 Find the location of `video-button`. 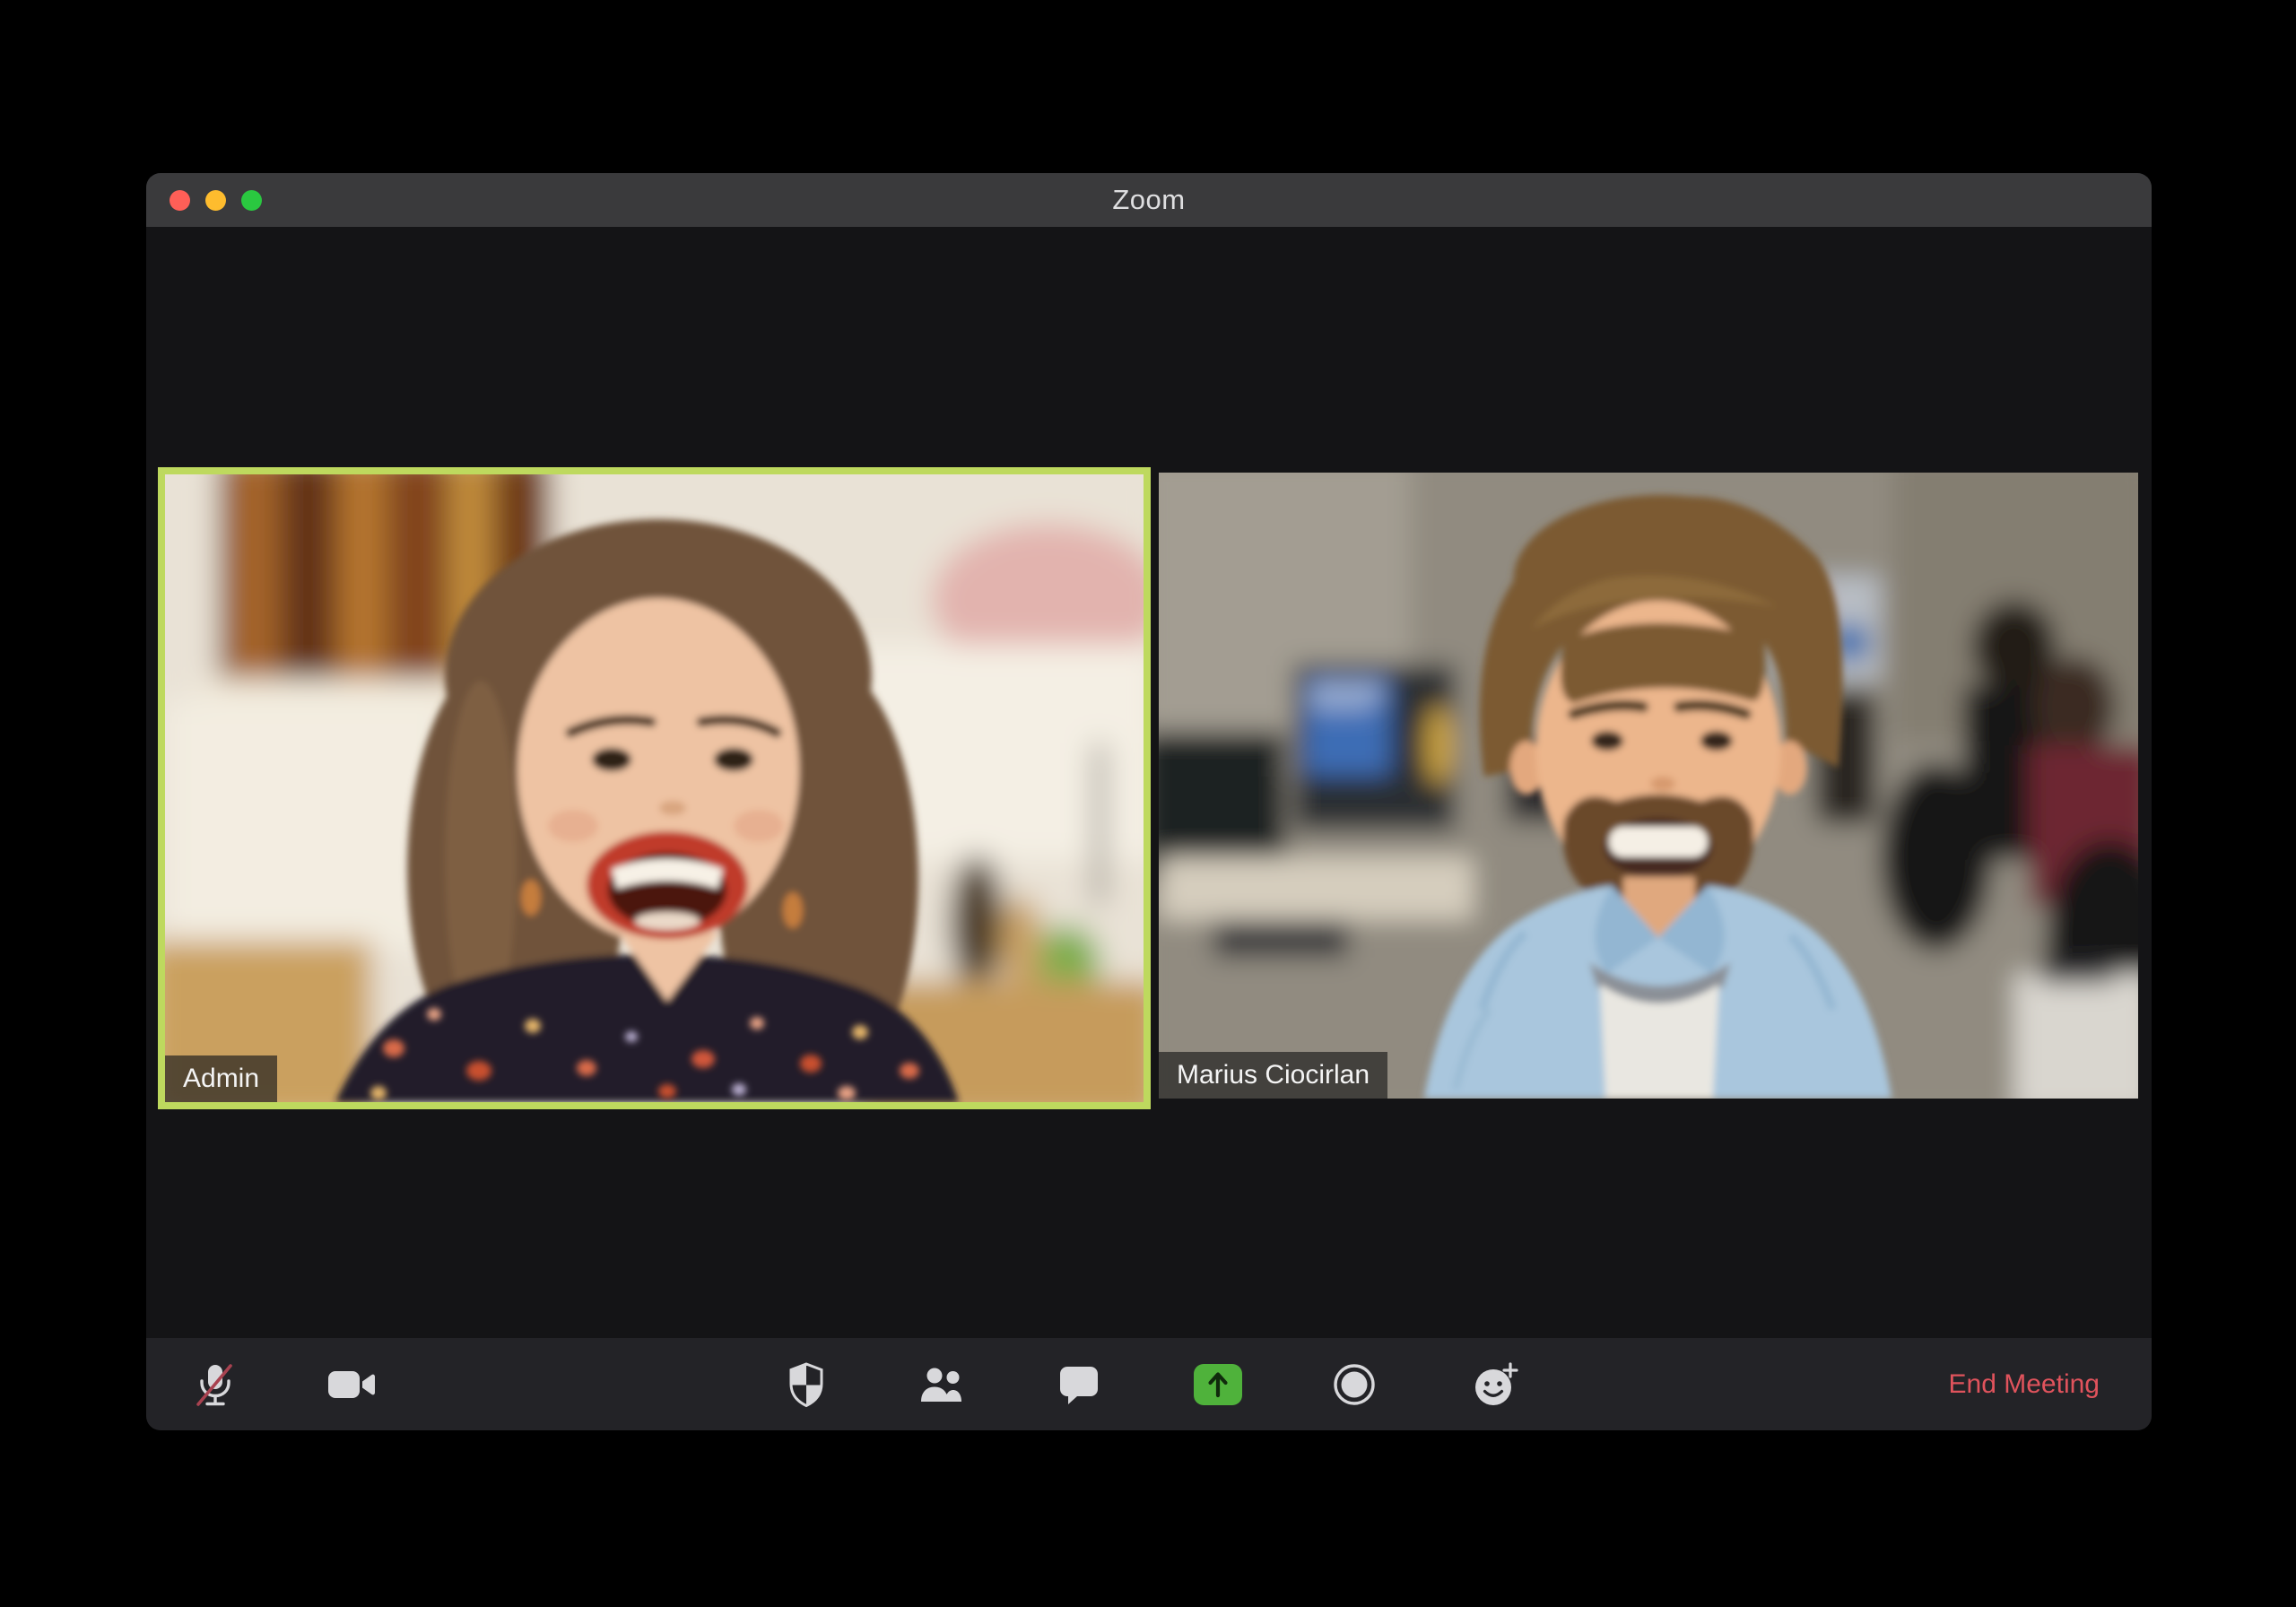

video-button is located at coordinates (351, 1385).